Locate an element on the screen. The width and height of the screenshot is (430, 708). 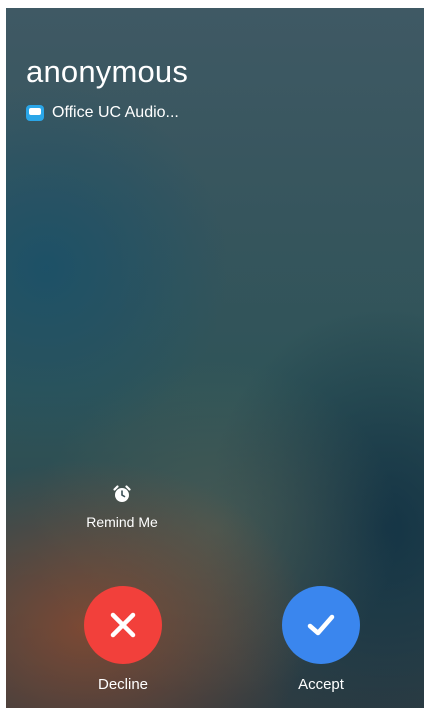
decline-label: Decline is located at coordinates (123, 684).